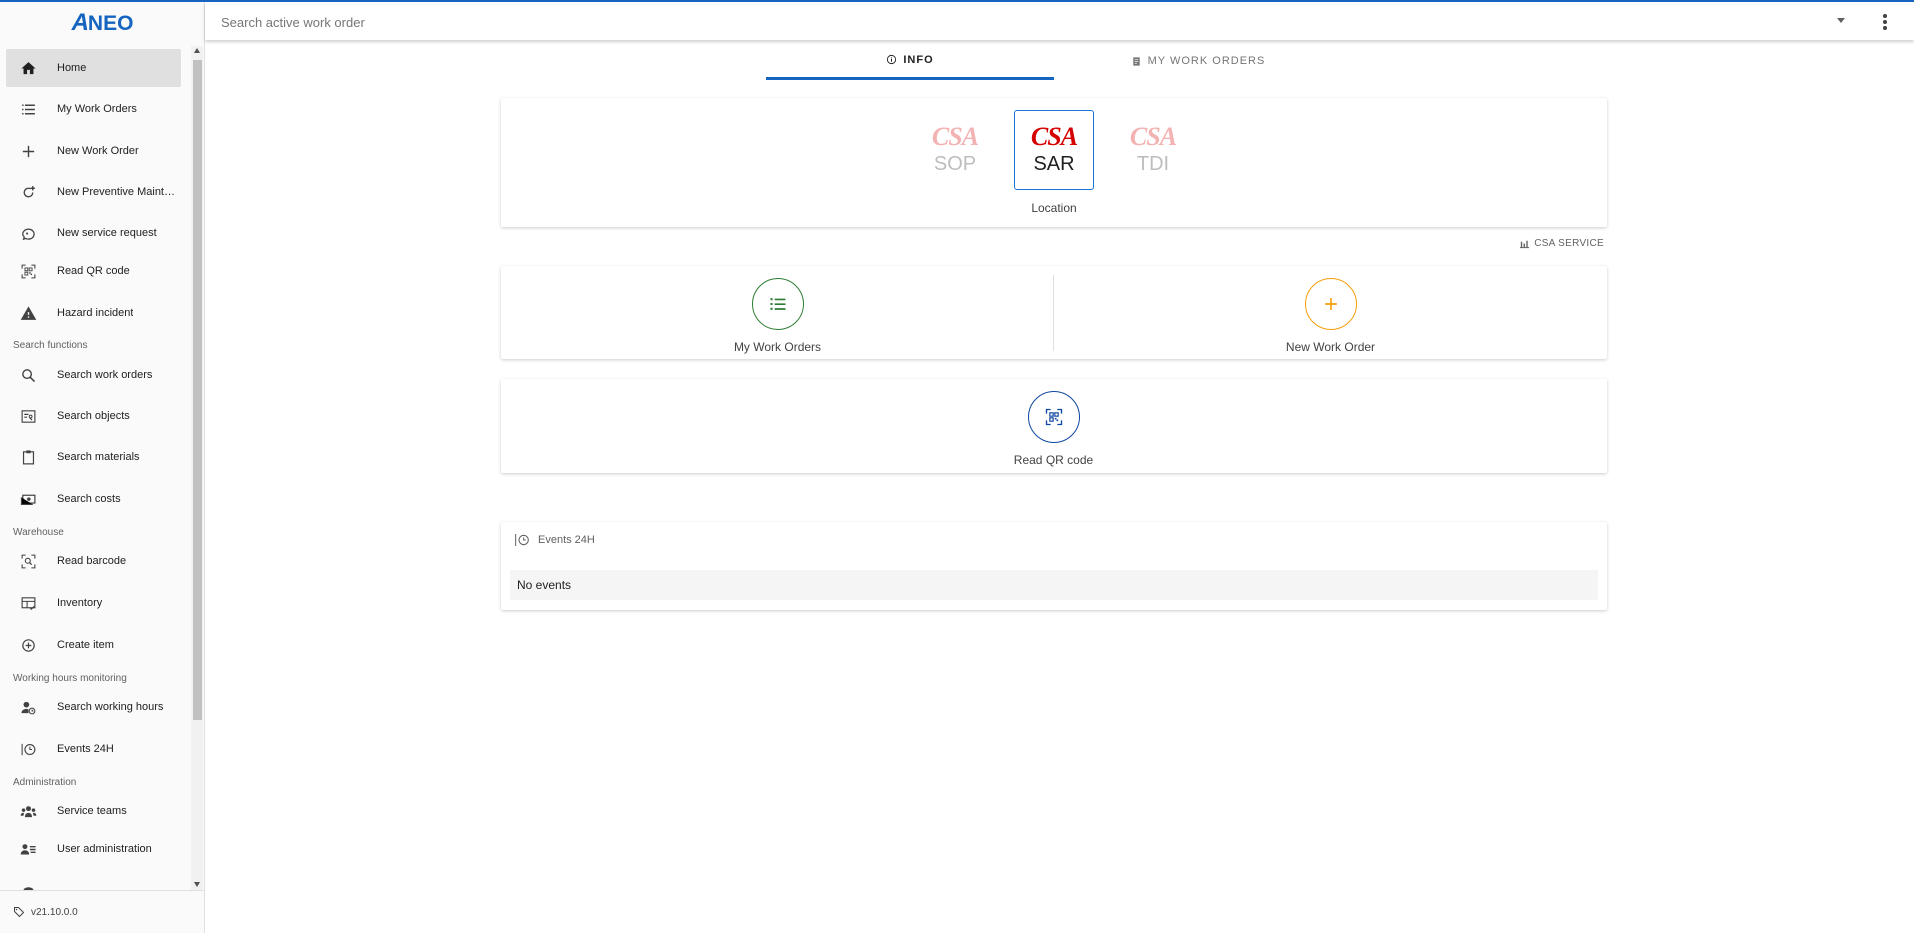 This screenshot has height=933, width=1914. I want to click on sidebar-item-service-teams: Service teams, so click(93, 811).